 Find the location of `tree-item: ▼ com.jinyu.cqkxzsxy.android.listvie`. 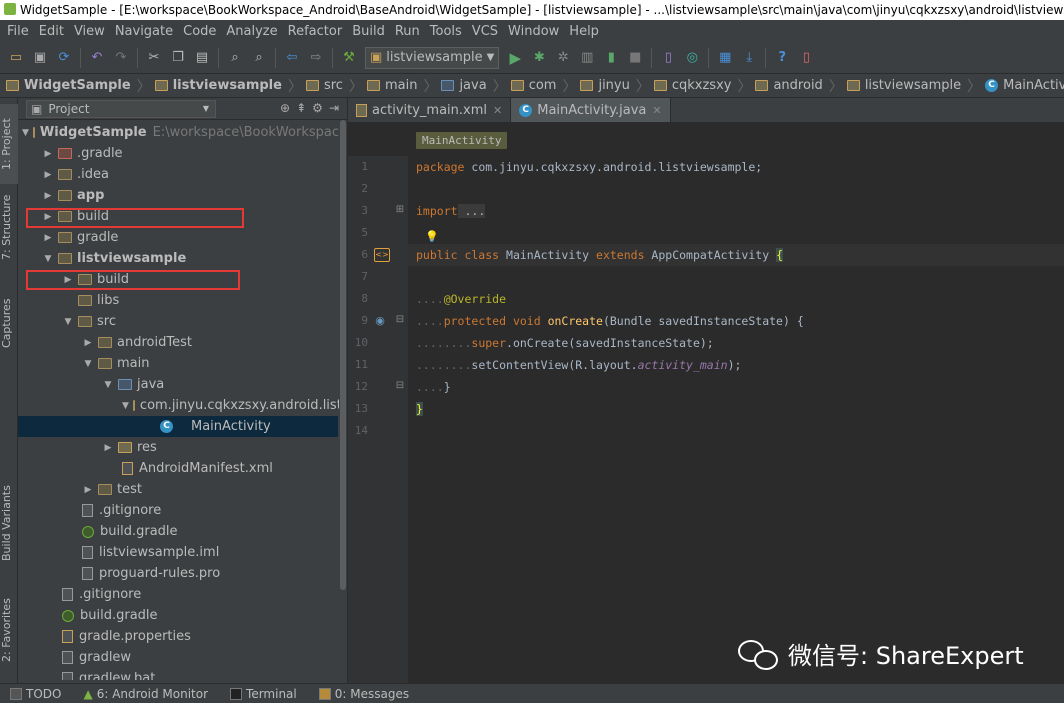

tree-item: ▼ com.jinyu.cqkxzsxy.android.listvie is located at coordinates (182, 405).